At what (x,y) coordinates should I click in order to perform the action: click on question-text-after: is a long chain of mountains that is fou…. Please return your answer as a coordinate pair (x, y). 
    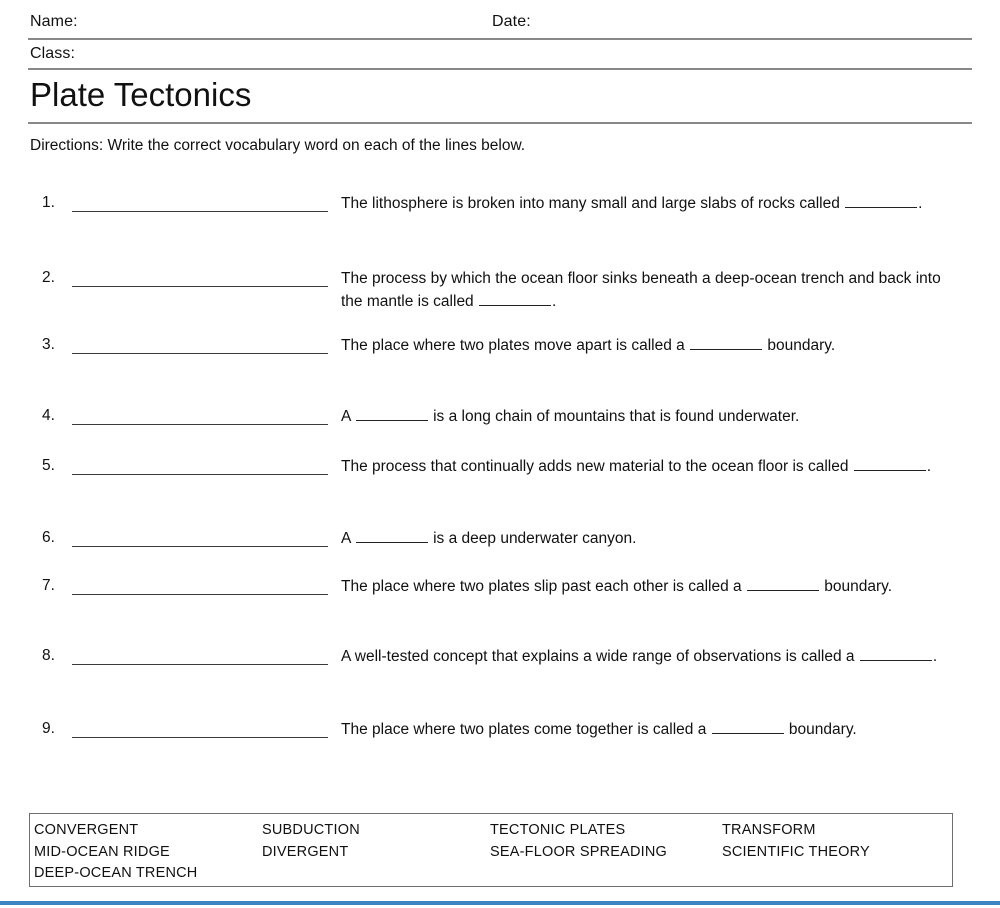
    Looking at the image, I should click on (614, 416).